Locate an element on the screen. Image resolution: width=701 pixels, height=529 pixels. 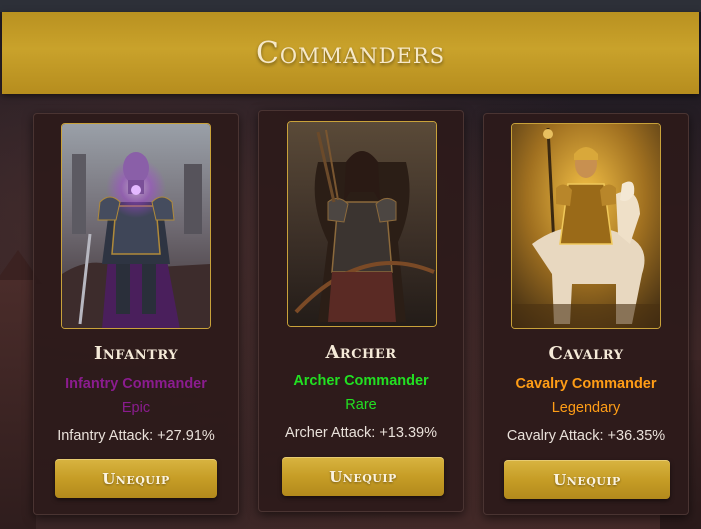
page-title: Commanders is located at coordinates (350, 53).